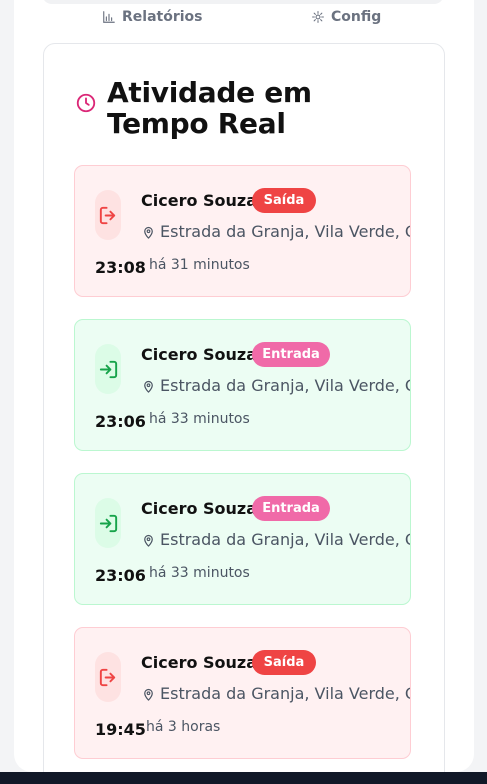 The width and height of the screenshot is (487, 784). What do you see at coordinates (318, 17) in the screenshot?
I see `gear-icon` at bounding box center [318, 17].